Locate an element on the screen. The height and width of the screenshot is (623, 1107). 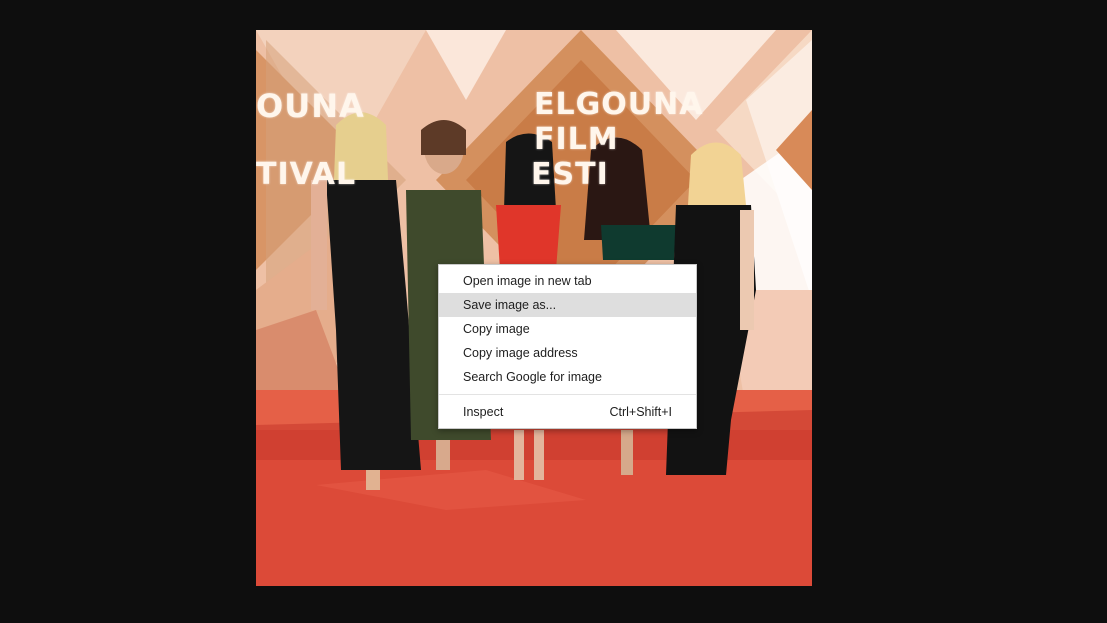
menu-item-label: Copy image is located at coordinates (496, 329).